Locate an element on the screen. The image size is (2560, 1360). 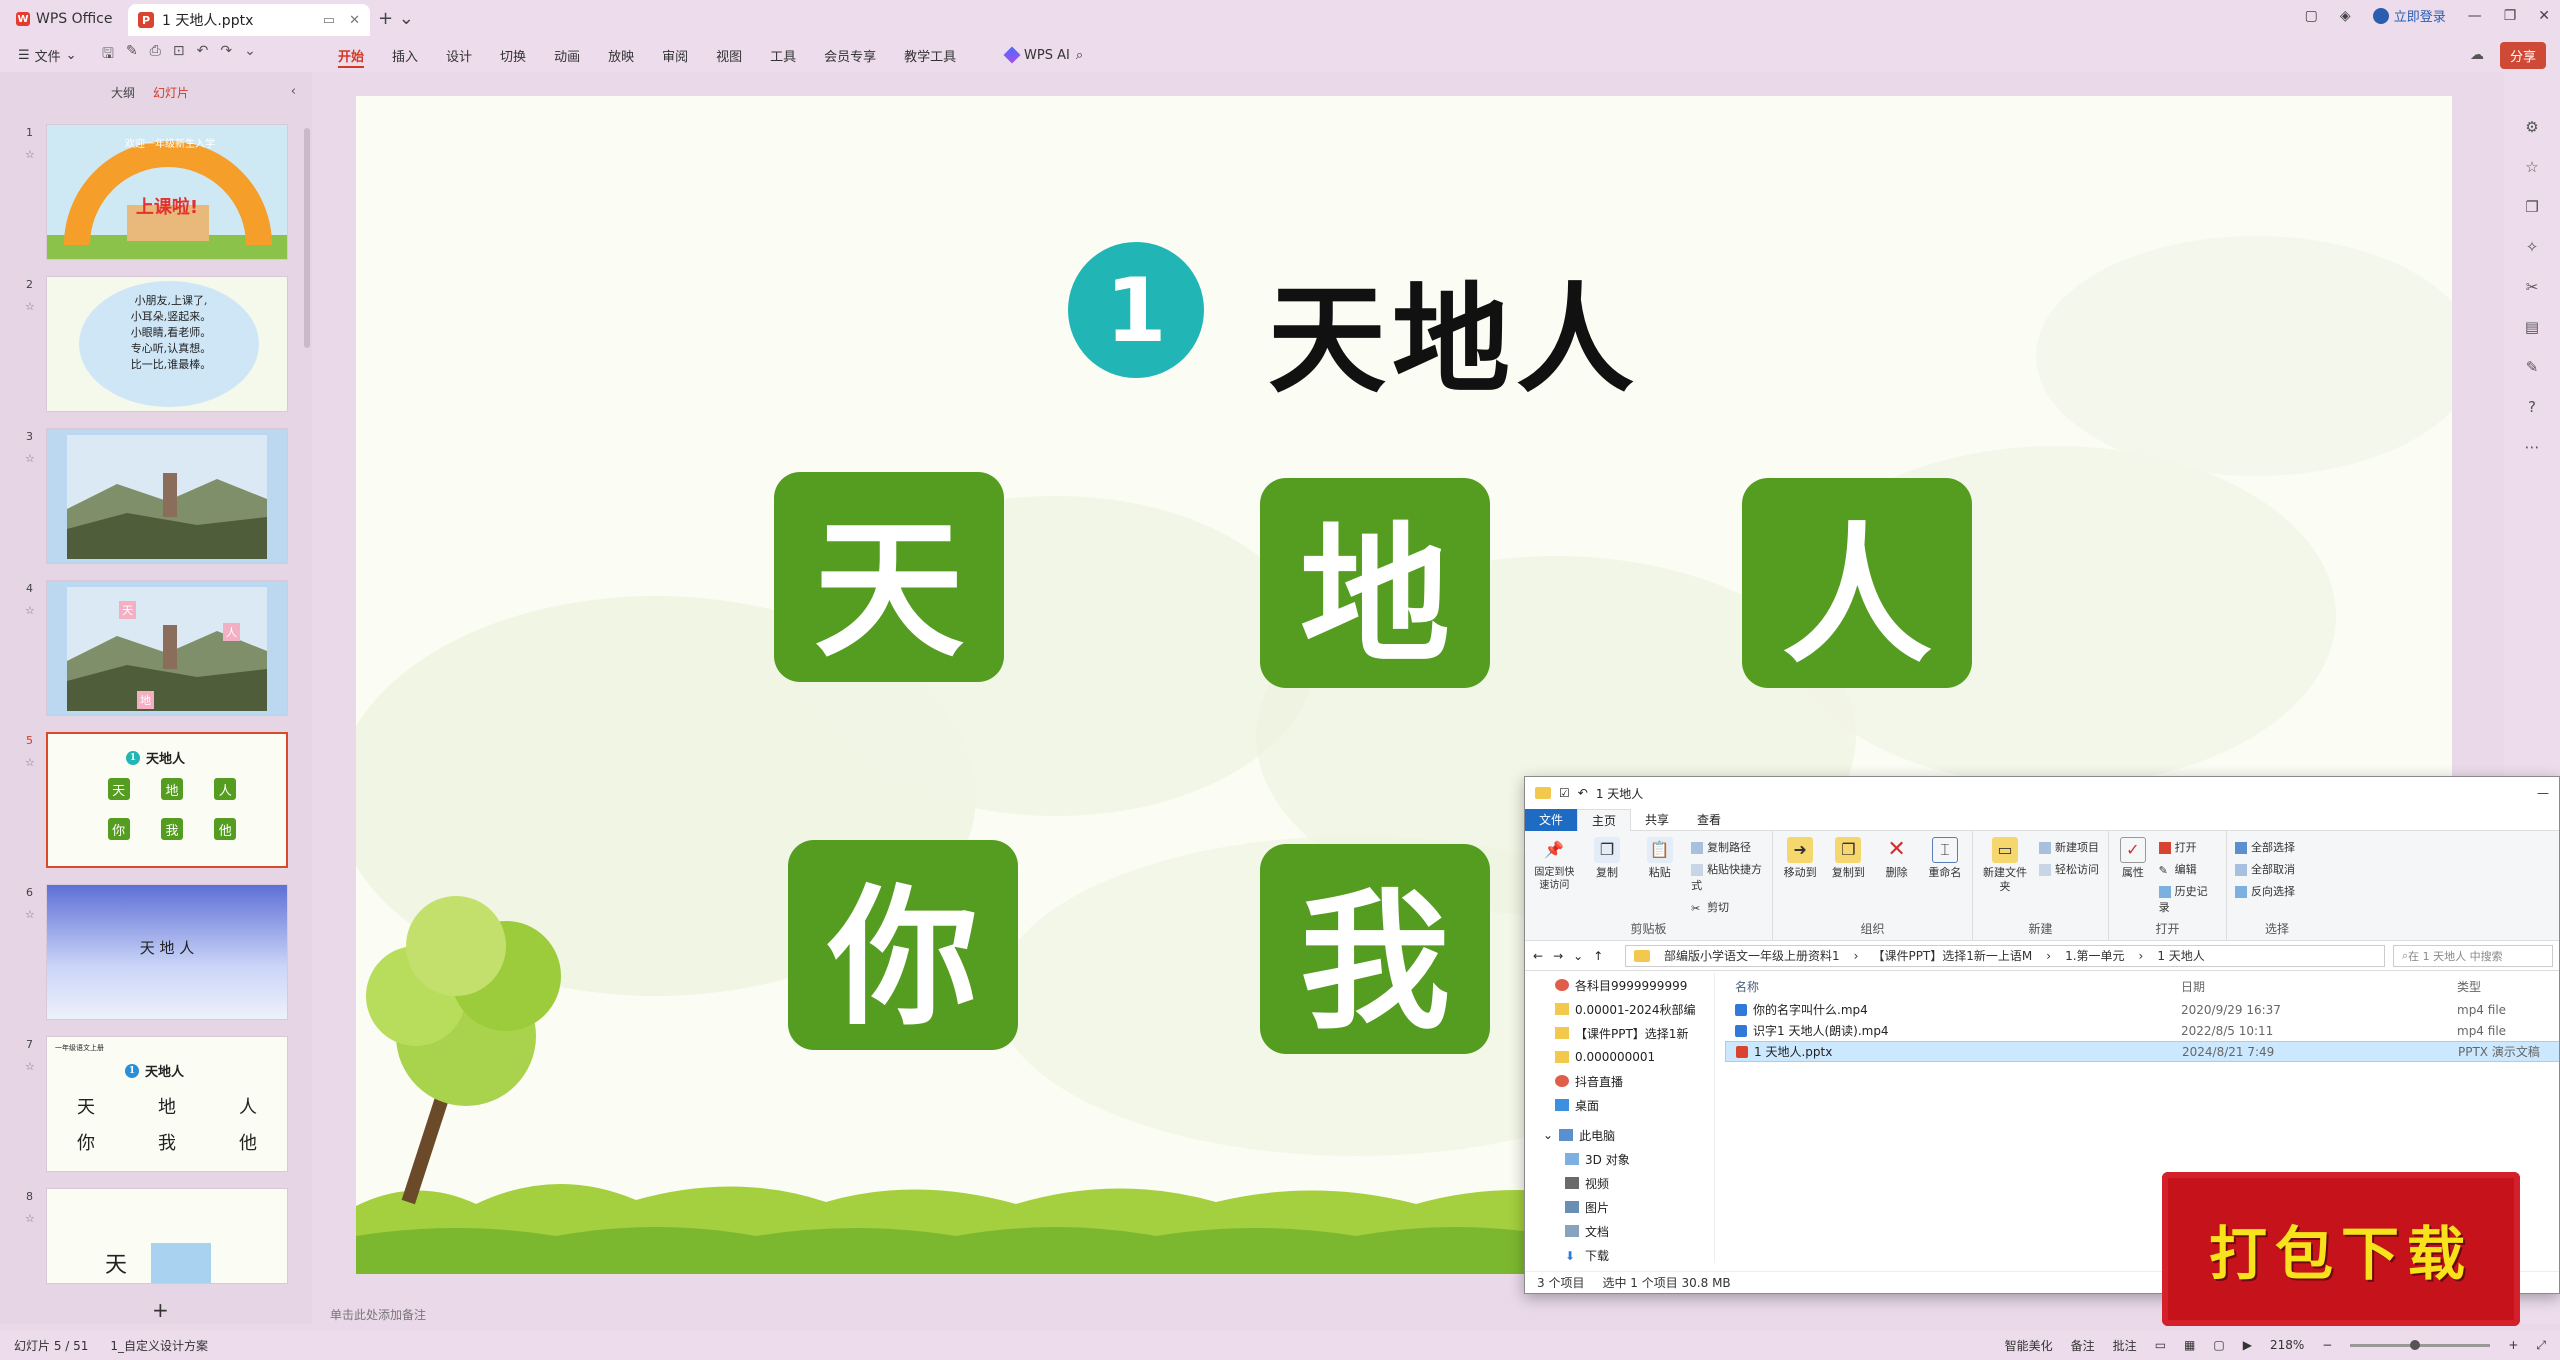
zoom-knob is located at coordinates (2415, 1344).